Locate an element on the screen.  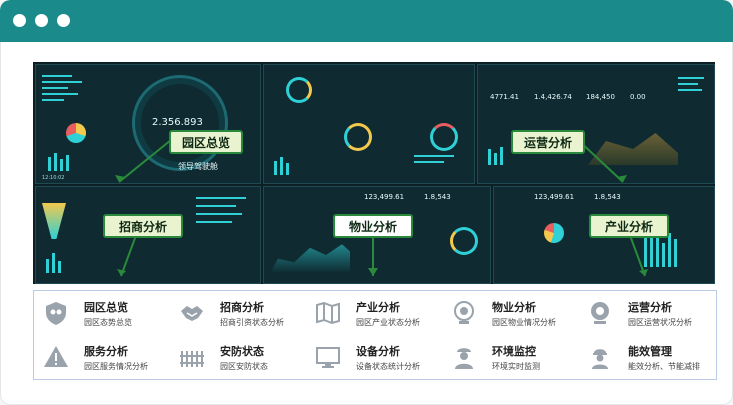
feature-title: 物业分析 is located at coordinates (514, 307).